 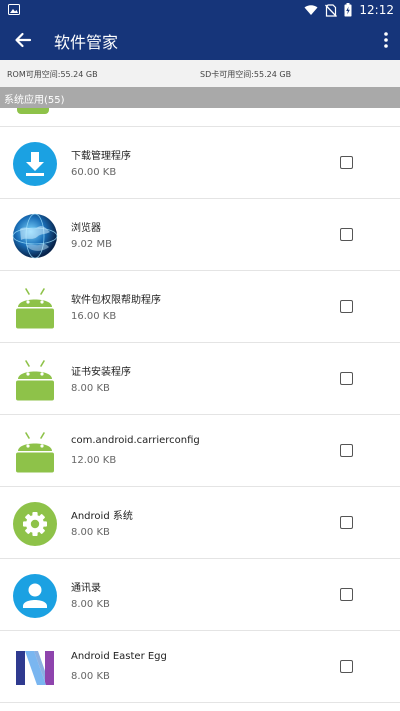 I want to click on contacts-icon, so click(x=35, y=596).